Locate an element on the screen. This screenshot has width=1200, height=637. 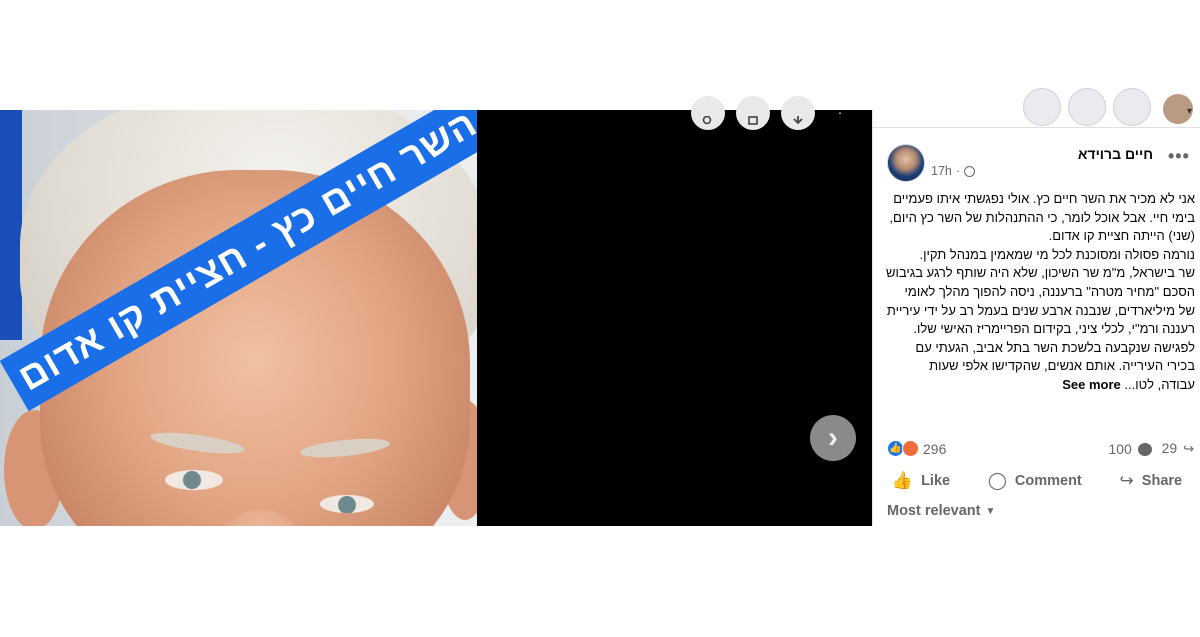
share-count-icon: ↪ is located at coordinates (1188, 448).